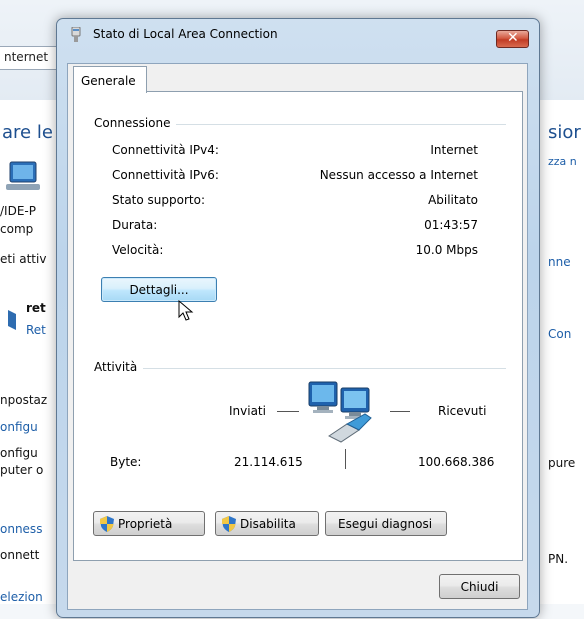  What do you see at coordinates (446, 250) in the screenshot?
I see `speed-value: 10.0 Mbps` at bounding box center [446, 250].